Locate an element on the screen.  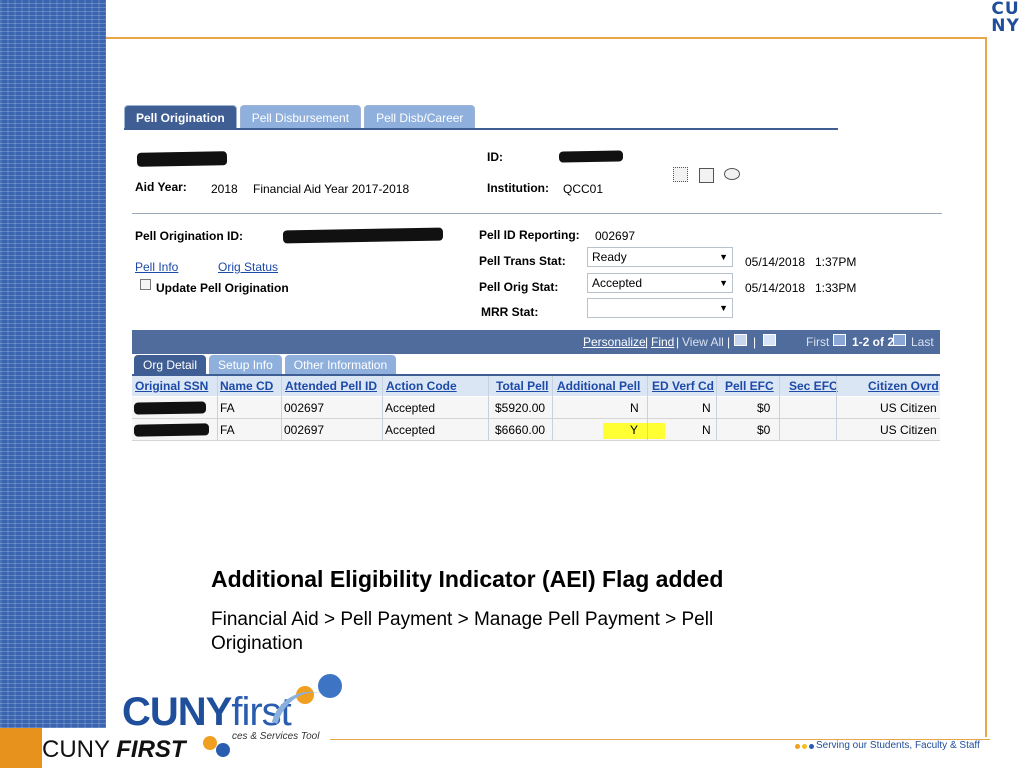
col-ed-verf-cd: ED Verf Cd is located at coordinates (683, 386).